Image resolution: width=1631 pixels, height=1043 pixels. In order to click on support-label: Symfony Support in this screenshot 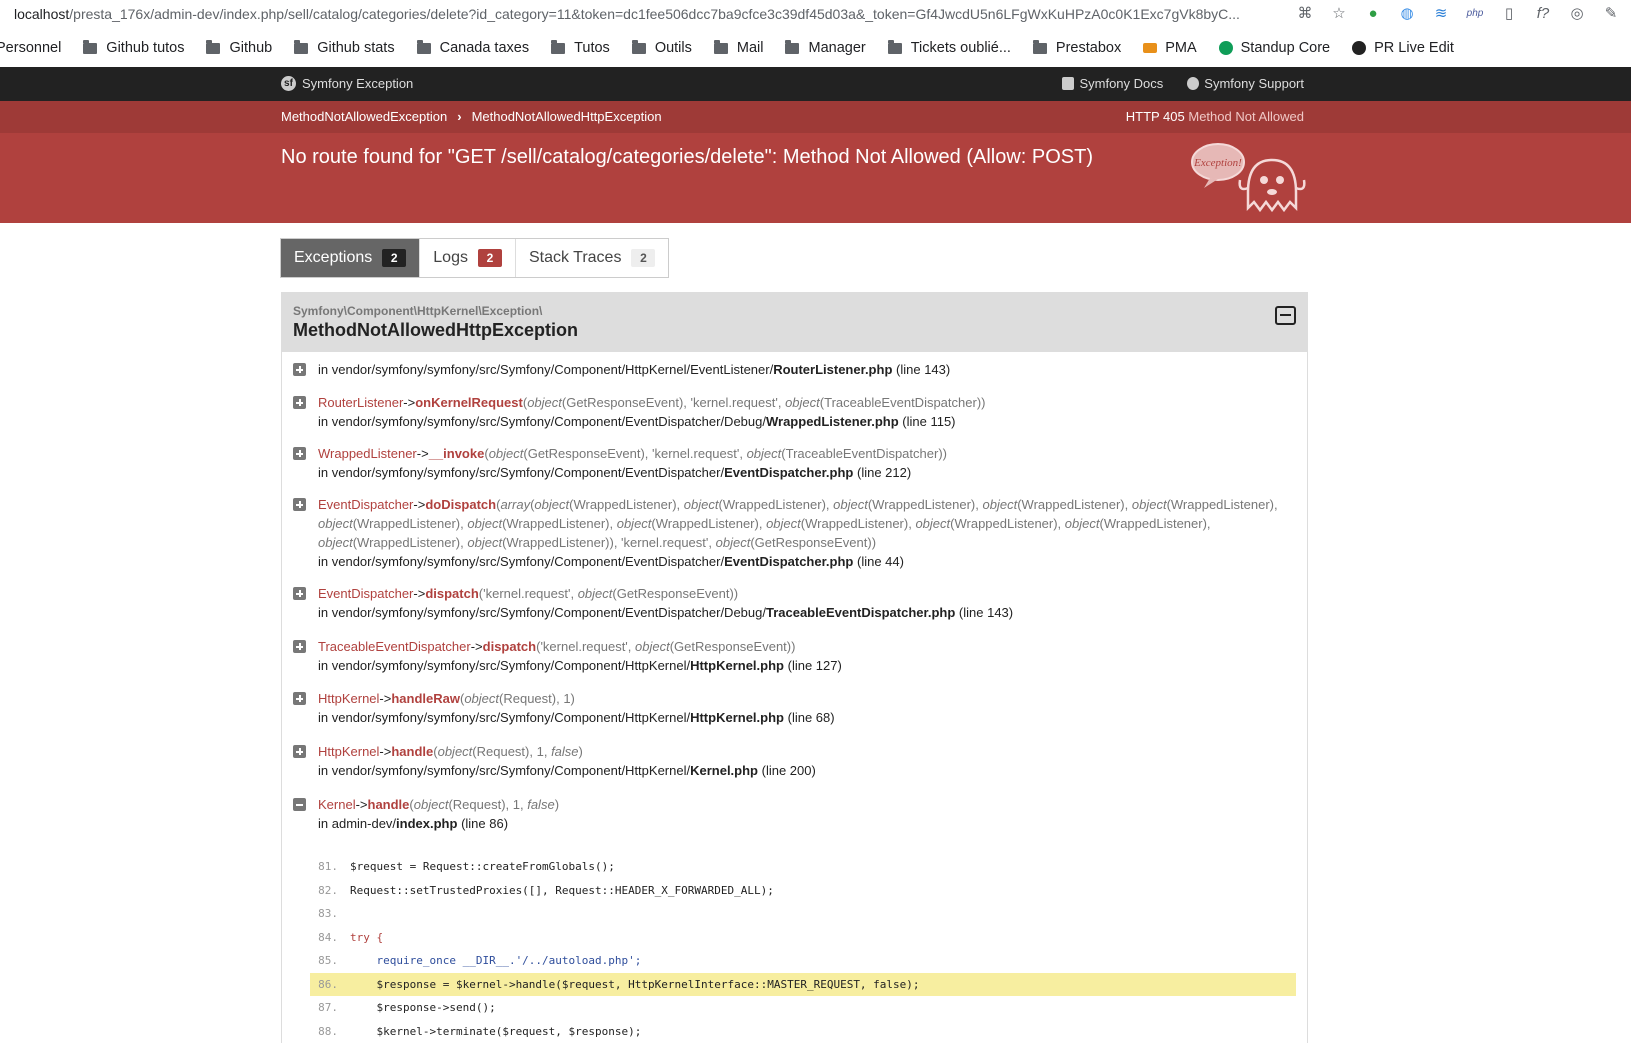, I will do `click(1254, 83)`.